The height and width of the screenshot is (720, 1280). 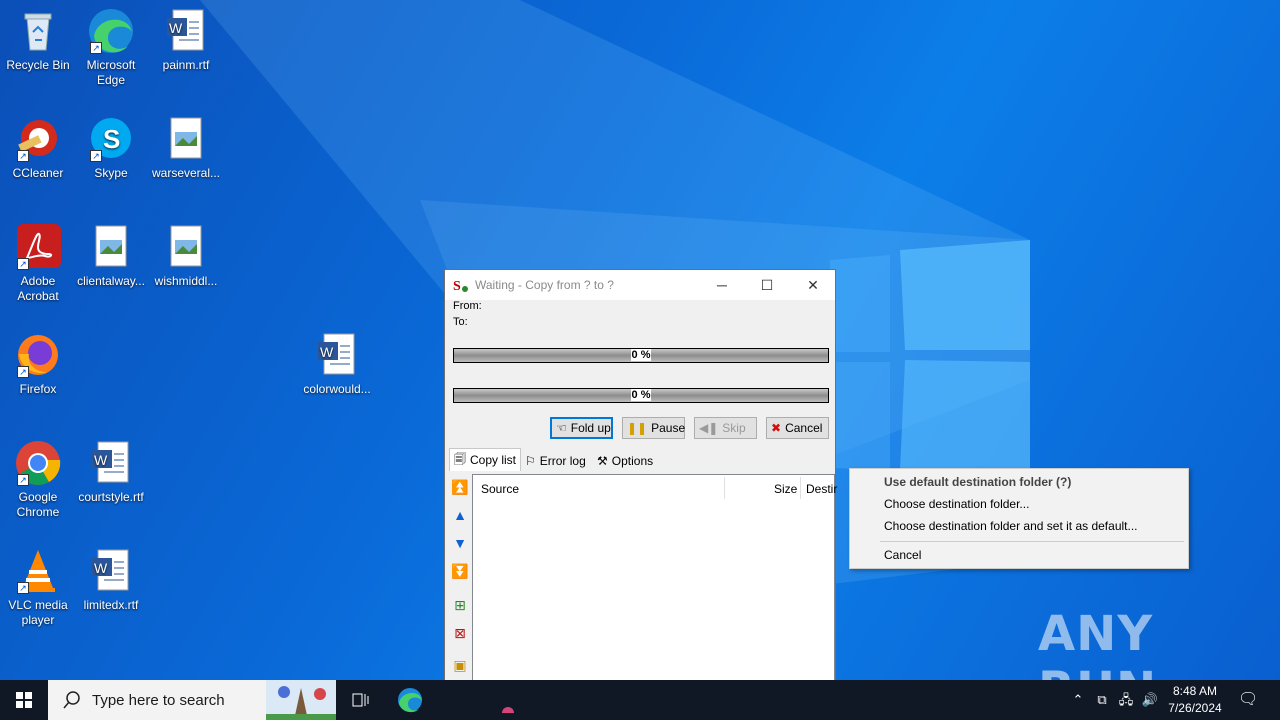 What do you see at coordinates (38, 247) in the screenshot?
I see `acrobat-icon: ↗` at bounding box center [38, 247].